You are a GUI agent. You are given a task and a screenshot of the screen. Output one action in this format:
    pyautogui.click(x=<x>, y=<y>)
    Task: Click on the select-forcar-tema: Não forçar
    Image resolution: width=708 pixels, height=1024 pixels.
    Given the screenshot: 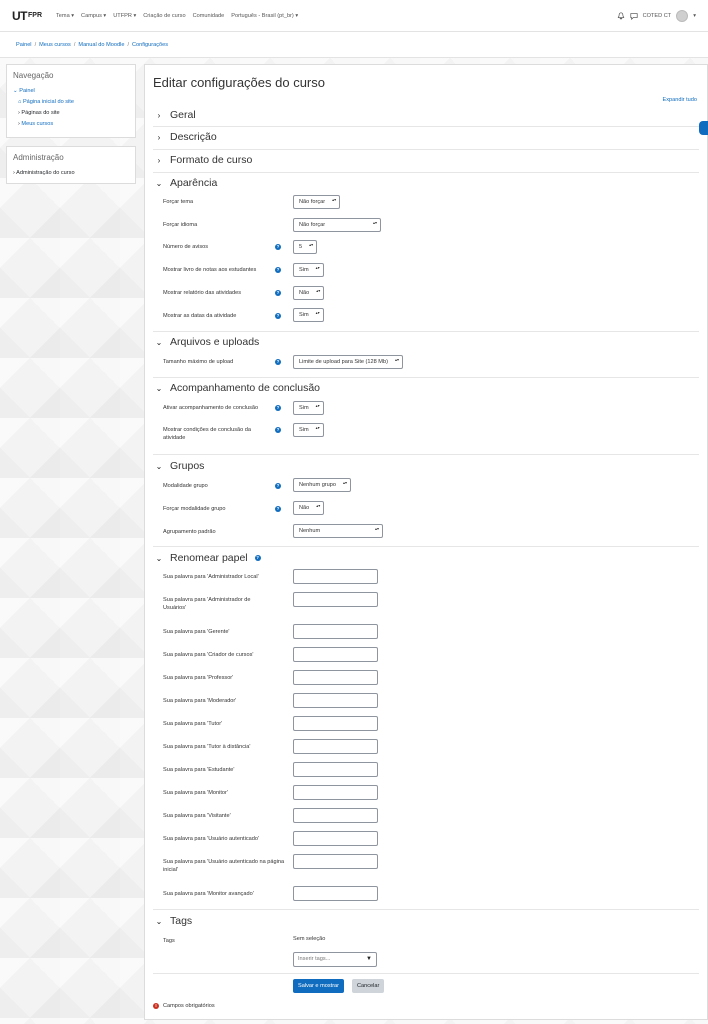 What is the action you would take?
    pyautogui.click(x=317, y=202)
    